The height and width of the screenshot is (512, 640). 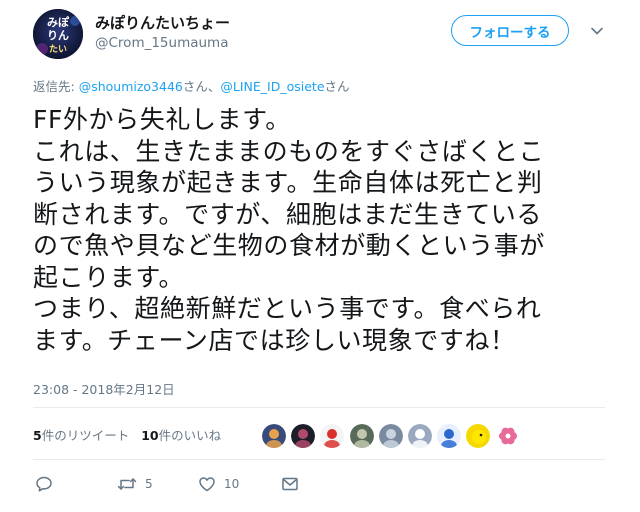 What do you see at coordinates (37, 435) in the screenshot?
I see `retweet-stat-count: 5` at bounding box center [37, 435].